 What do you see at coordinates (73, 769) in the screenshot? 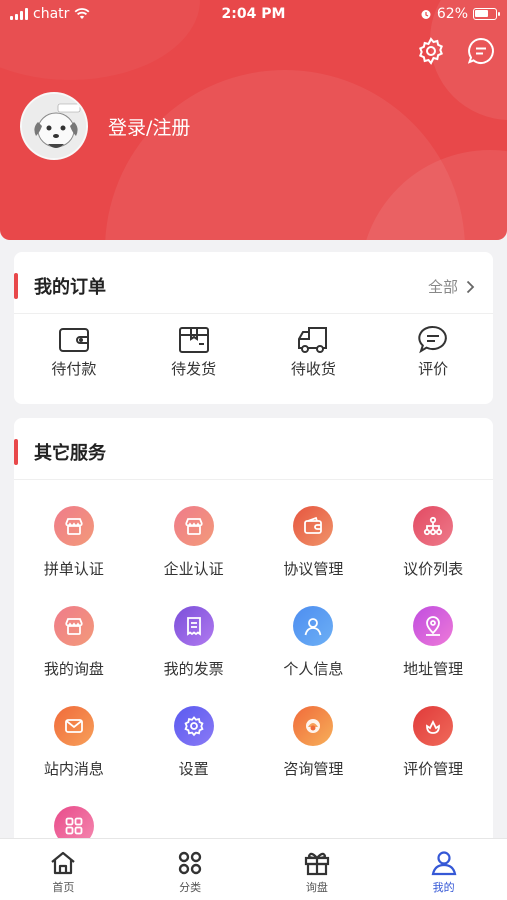
I see `service-item-label: 站内消息` at bounding box center [73, 769].